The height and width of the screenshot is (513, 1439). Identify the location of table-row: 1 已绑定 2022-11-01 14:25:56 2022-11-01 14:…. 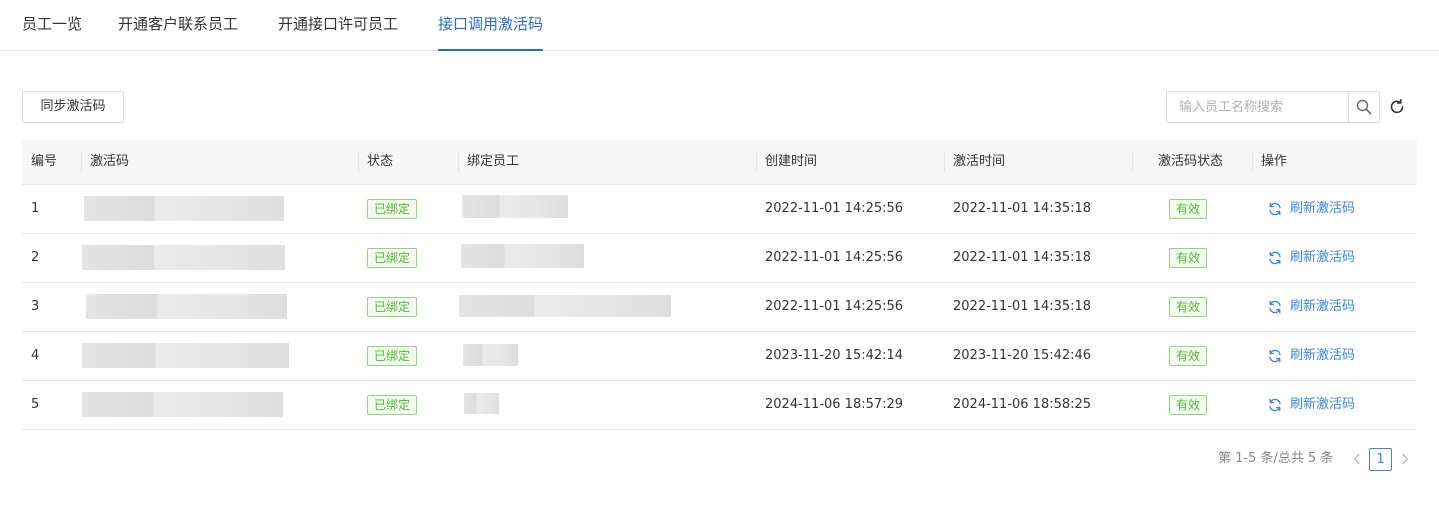
(719, 209).